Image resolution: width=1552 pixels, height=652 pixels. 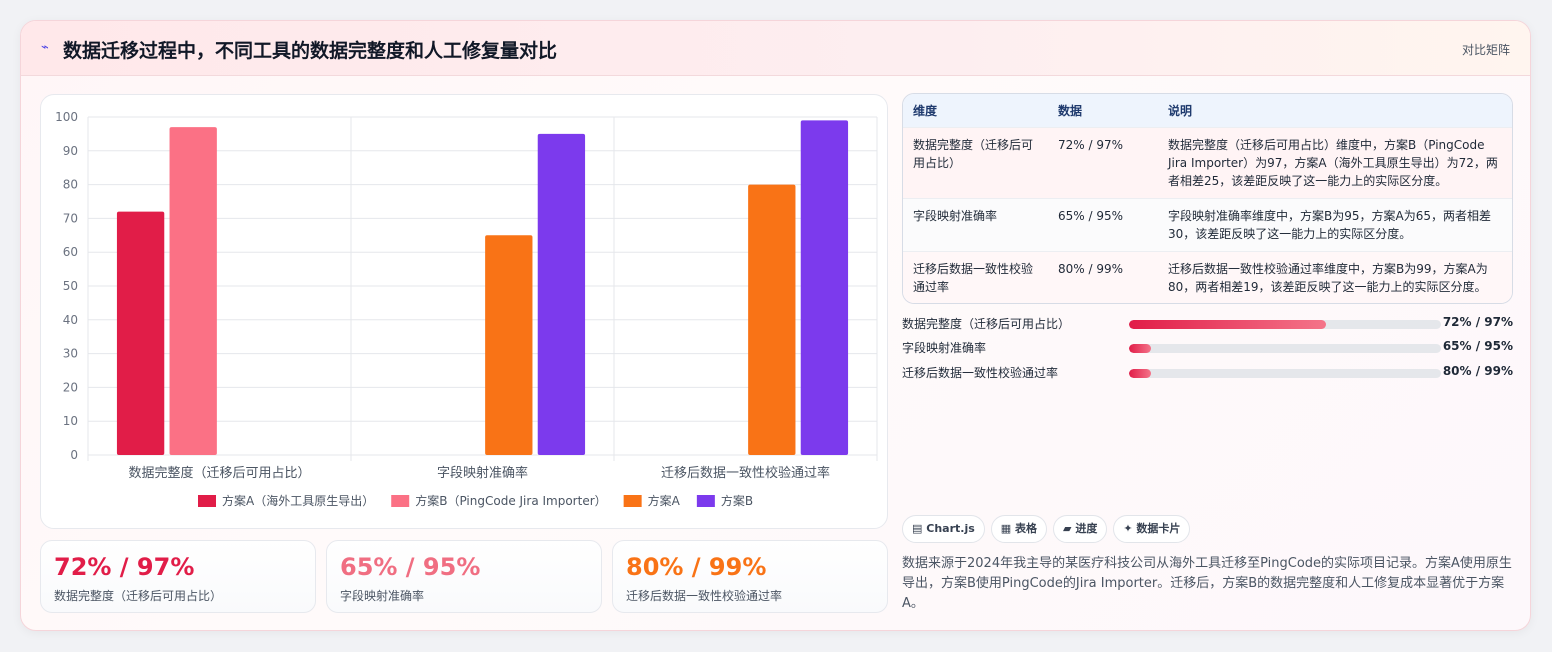 What do you see at coordinates (664, 500) in the screenshot?
I see `legend-label: 方案A` at bounding box center [664, 500].